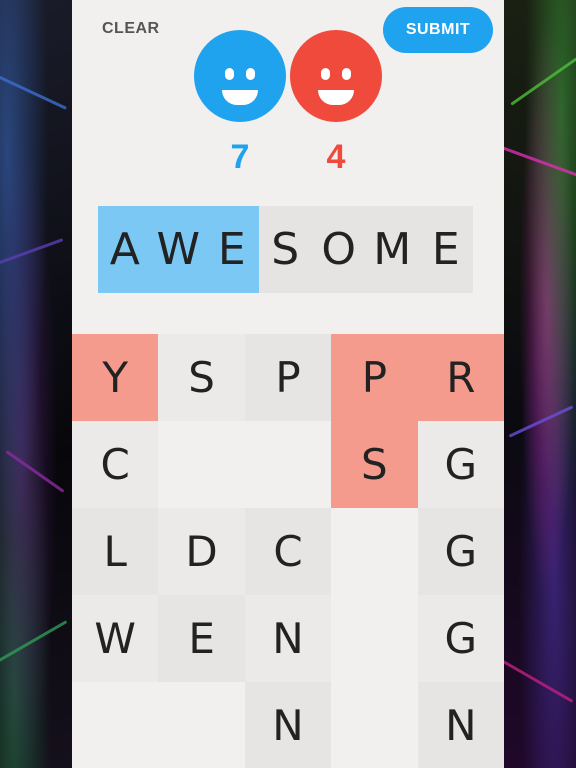 The height and width of the screenshot is (768, 576). Describe the element at coordinates (540, 384) in the screenshot. I see `background-right` at that location.